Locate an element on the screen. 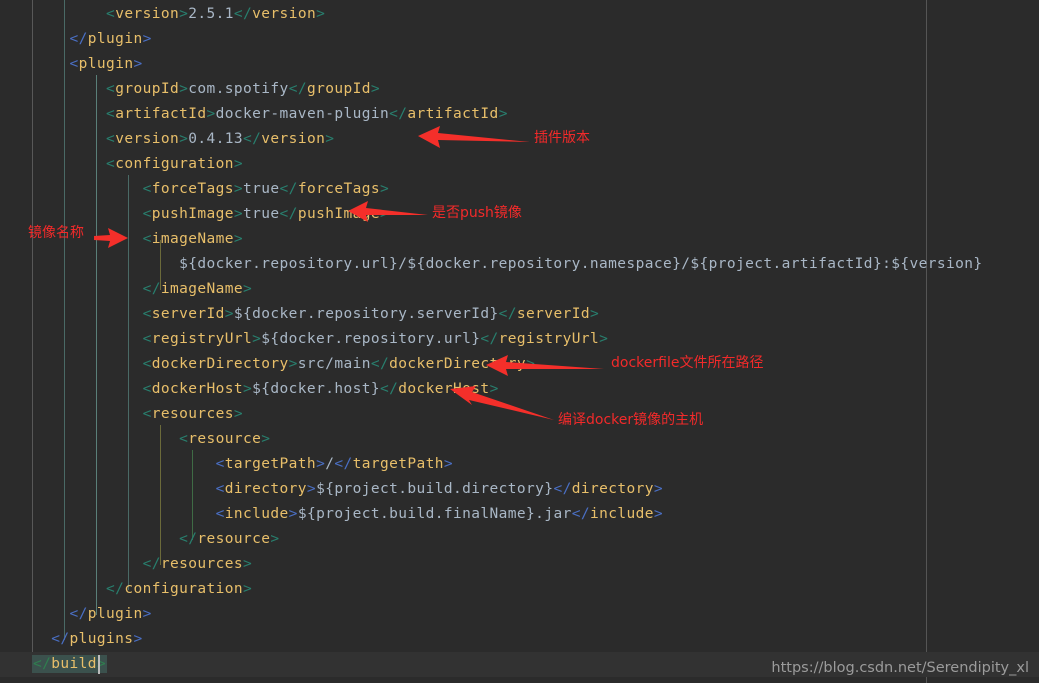 The width and height of the screenshot is (1039, 683). line-tokens: <plugin> is located at coordinates (106, 64).